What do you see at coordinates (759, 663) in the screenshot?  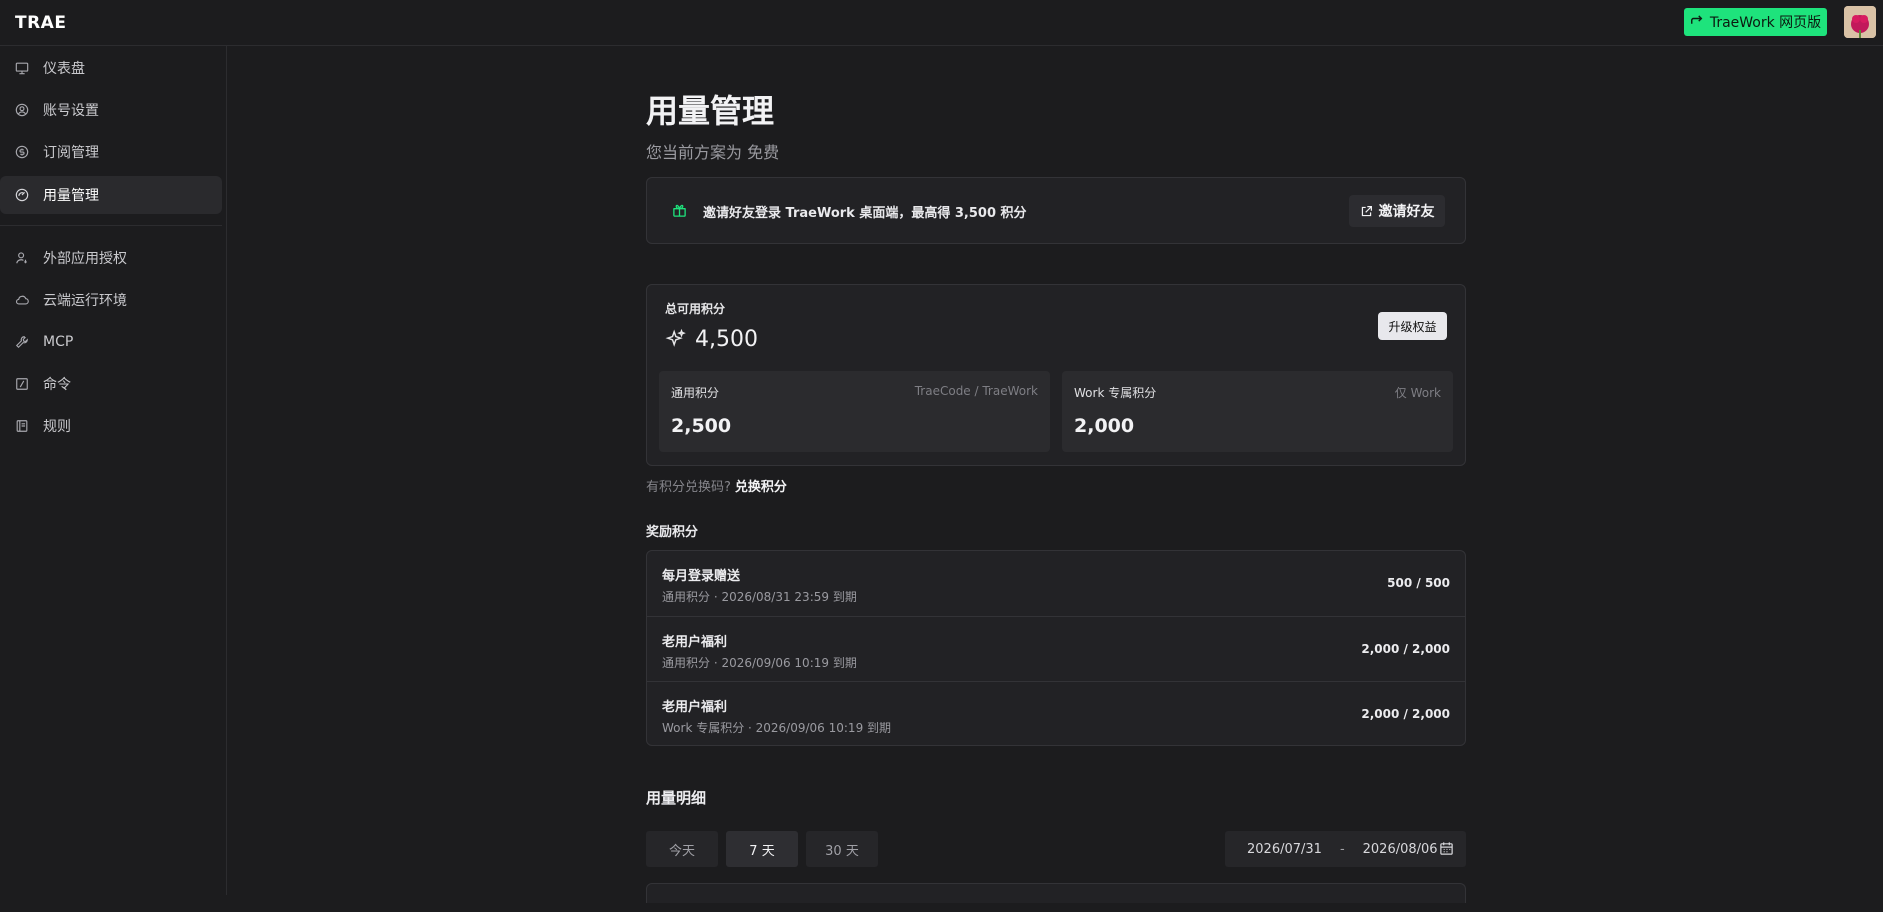 I see `reward-meta: 通用积分 · 2026/09/06 10:19 到期` at bounding box center [759, 663].